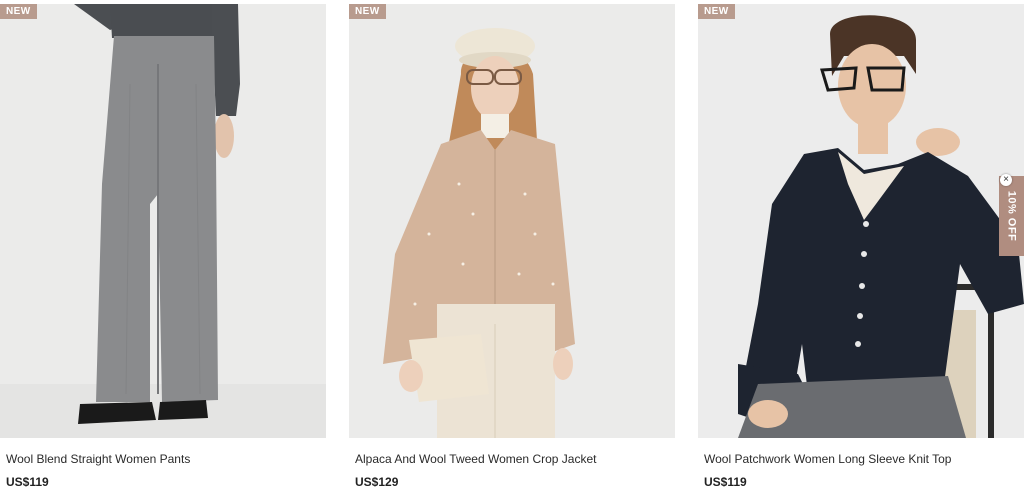 This screenshot has width=1024, height=502. What do you see at coordinates (377, 482) in the screenshot?
I see `product-price: US$129` at bounding box center [377, 482].